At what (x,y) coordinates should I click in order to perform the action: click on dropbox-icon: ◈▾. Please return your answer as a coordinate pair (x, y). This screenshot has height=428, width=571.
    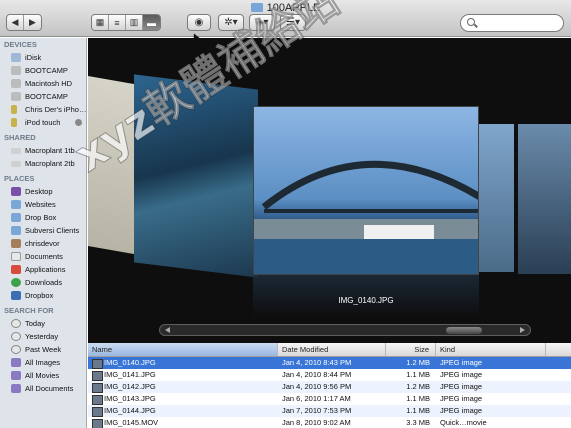
    Looking at the image, I should click on (262, 22).